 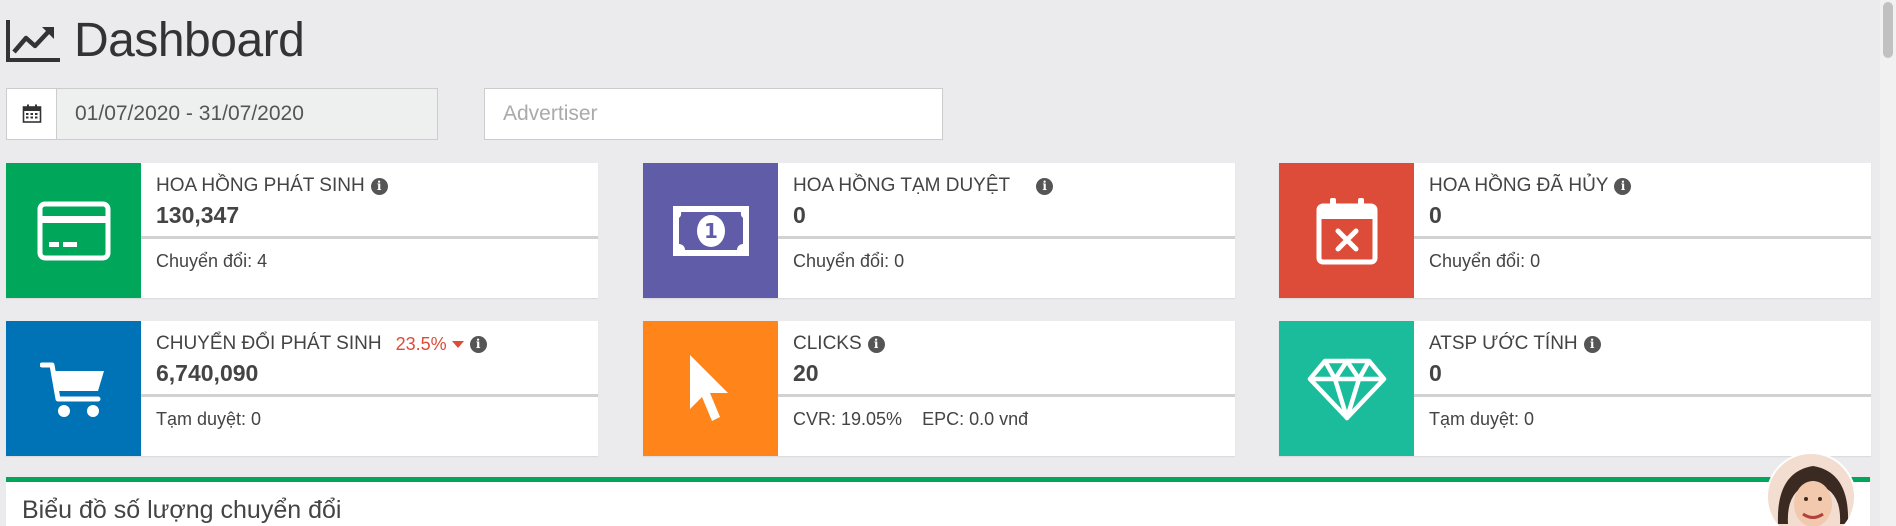 I want to click on card-footer: Chuyển đổi: 4, so click(x=212, y=261).